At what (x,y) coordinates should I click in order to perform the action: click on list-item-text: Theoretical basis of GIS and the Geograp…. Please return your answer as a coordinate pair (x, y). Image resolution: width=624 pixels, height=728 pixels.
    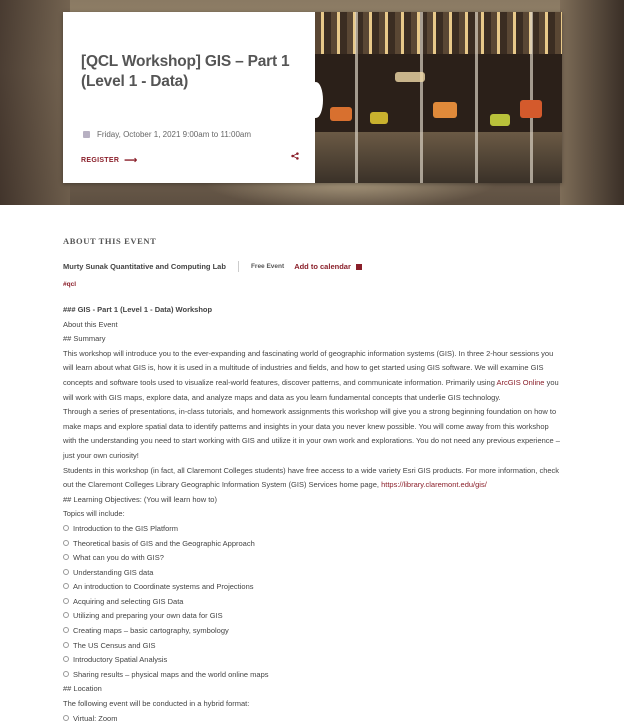
    Looking at the image, I should click on (164, 543).